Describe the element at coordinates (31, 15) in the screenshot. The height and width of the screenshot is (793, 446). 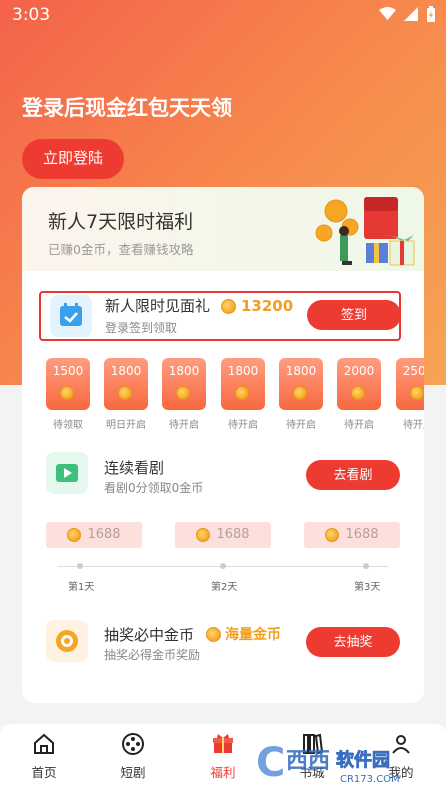
I see `status-time: 3:03` at that location.